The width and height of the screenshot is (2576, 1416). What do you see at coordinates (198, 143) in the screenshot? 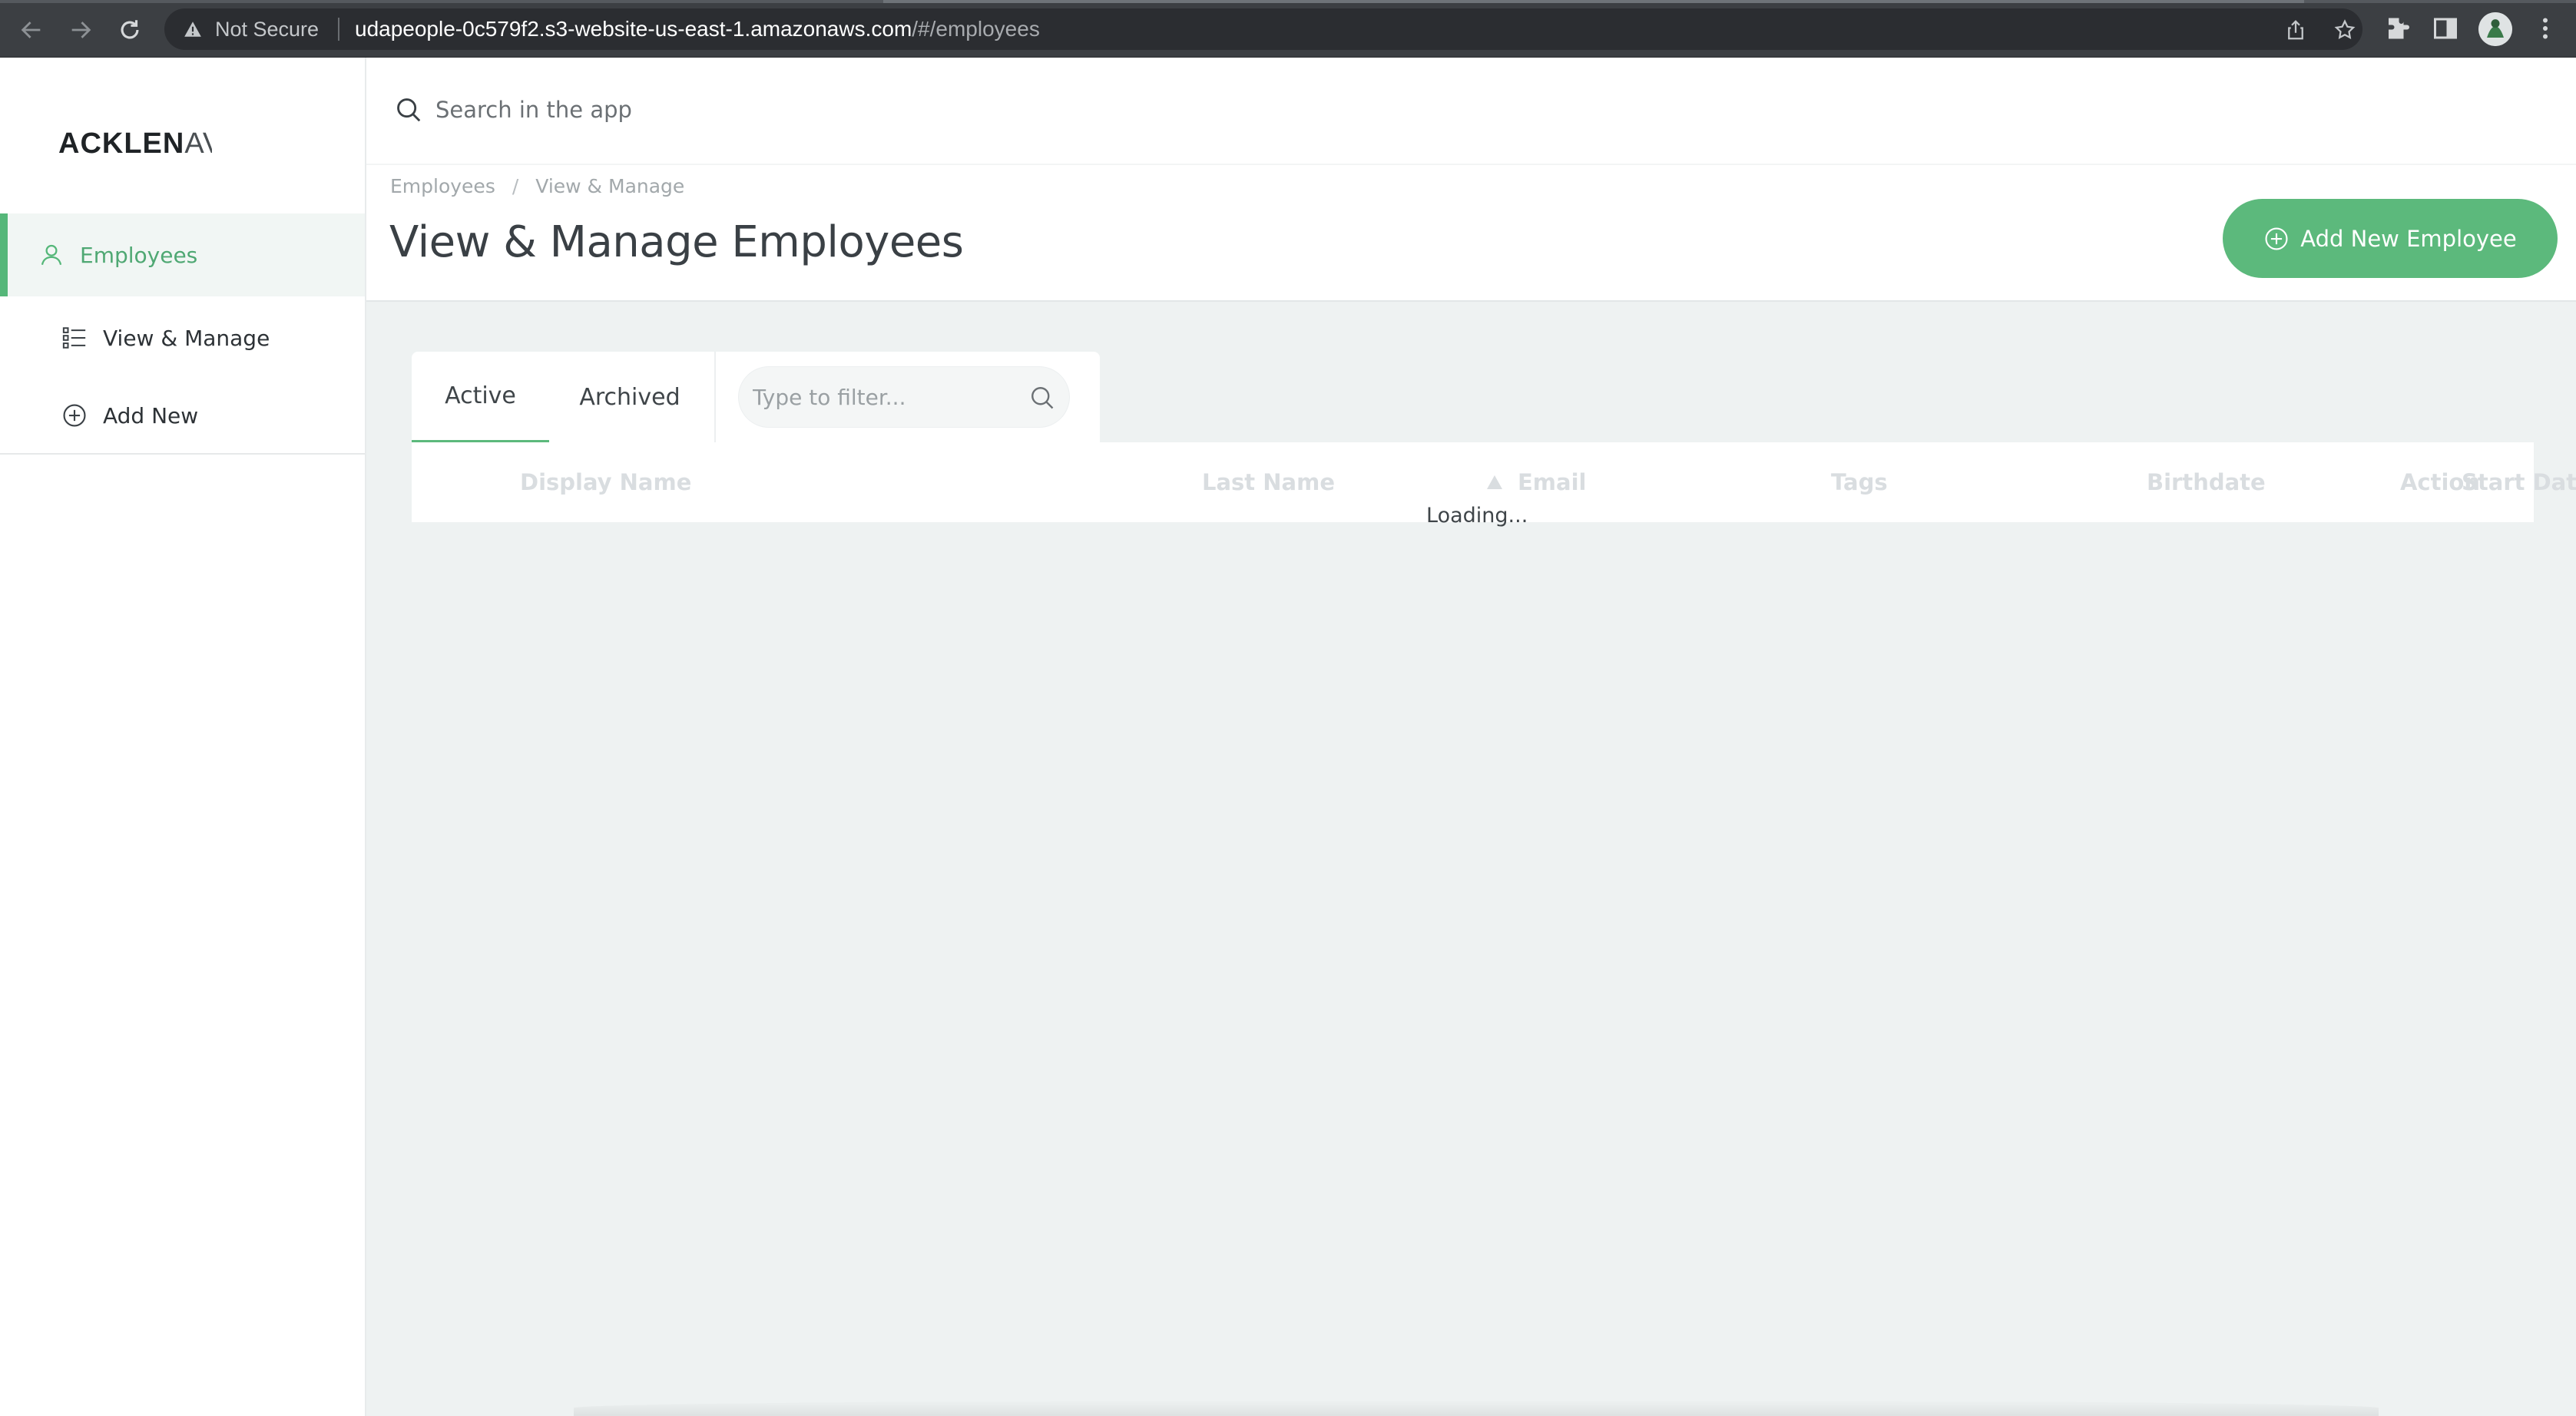
I see `logo-text-light: AV` at bounding box center [198, 143].